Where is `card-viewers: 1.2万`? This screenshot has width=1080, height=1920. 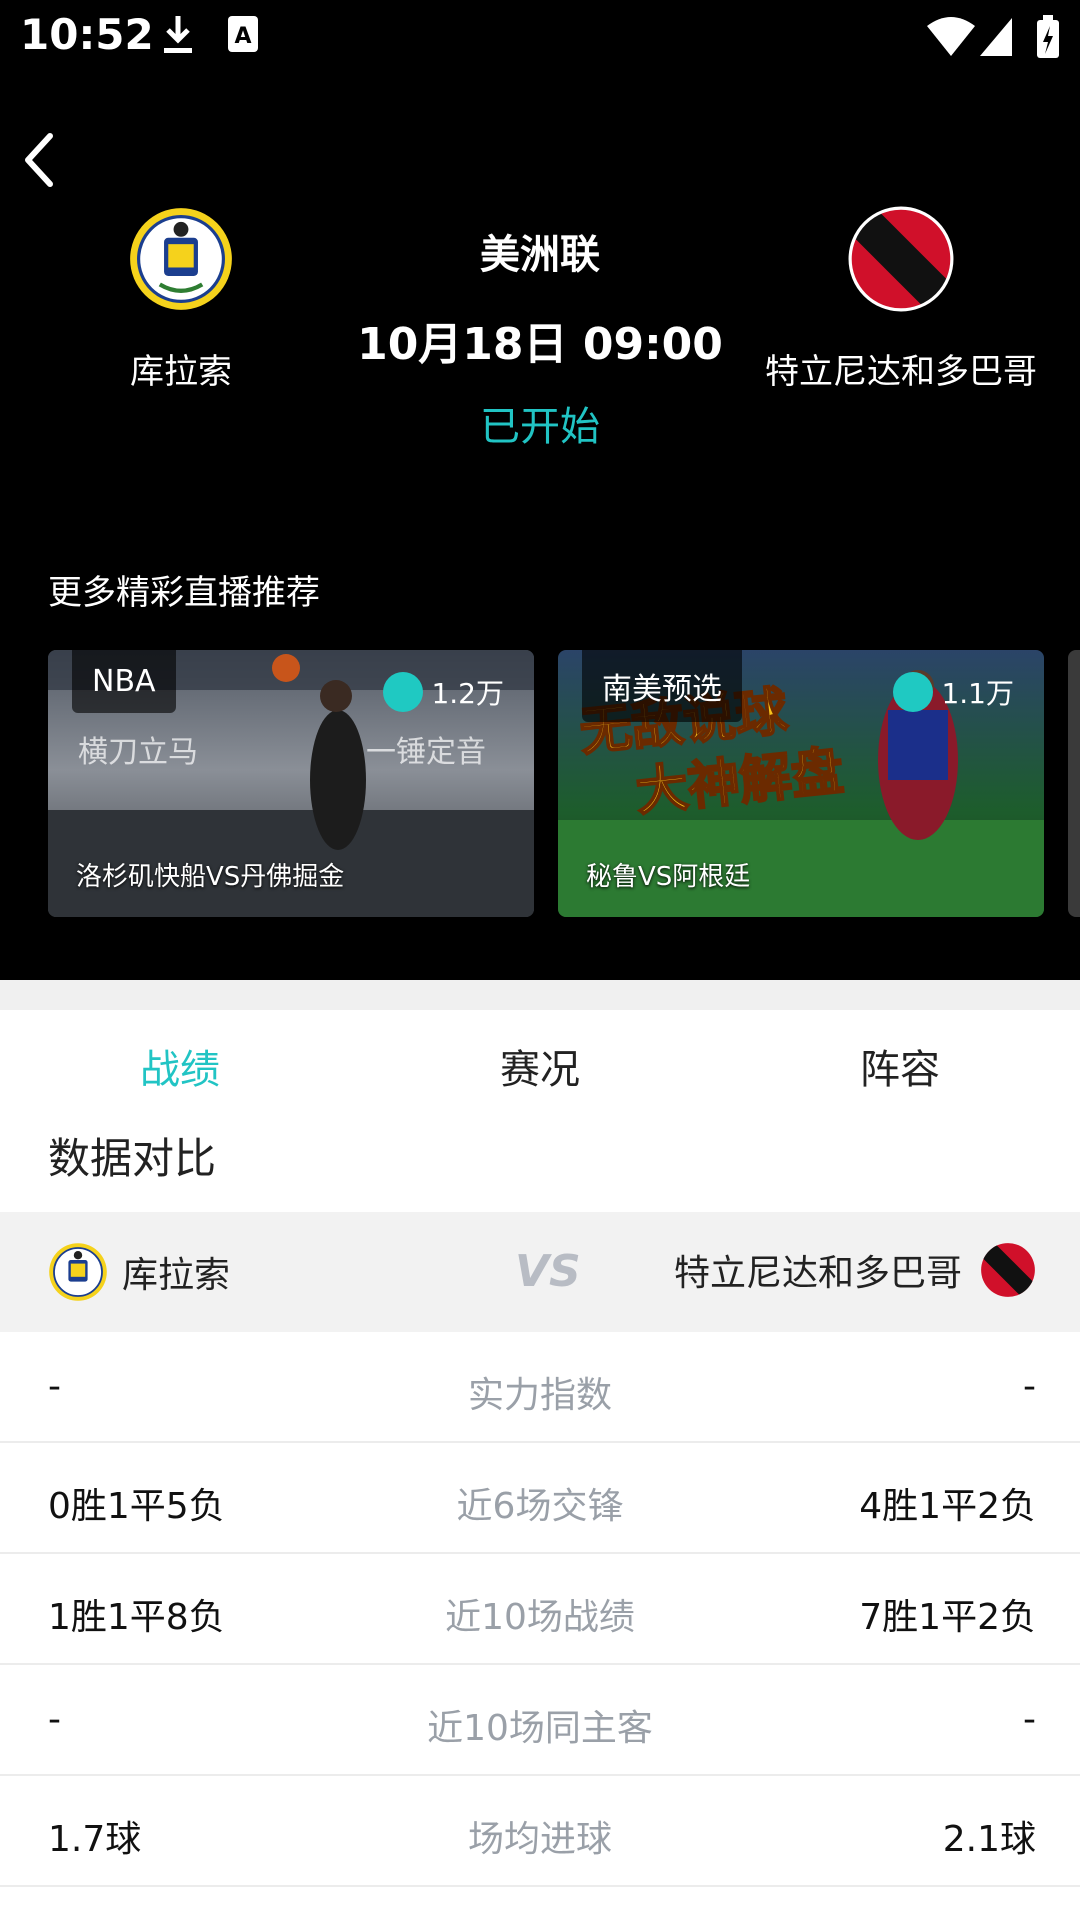
card-viewers: 1.2万 is located at coordinates (443, 692).